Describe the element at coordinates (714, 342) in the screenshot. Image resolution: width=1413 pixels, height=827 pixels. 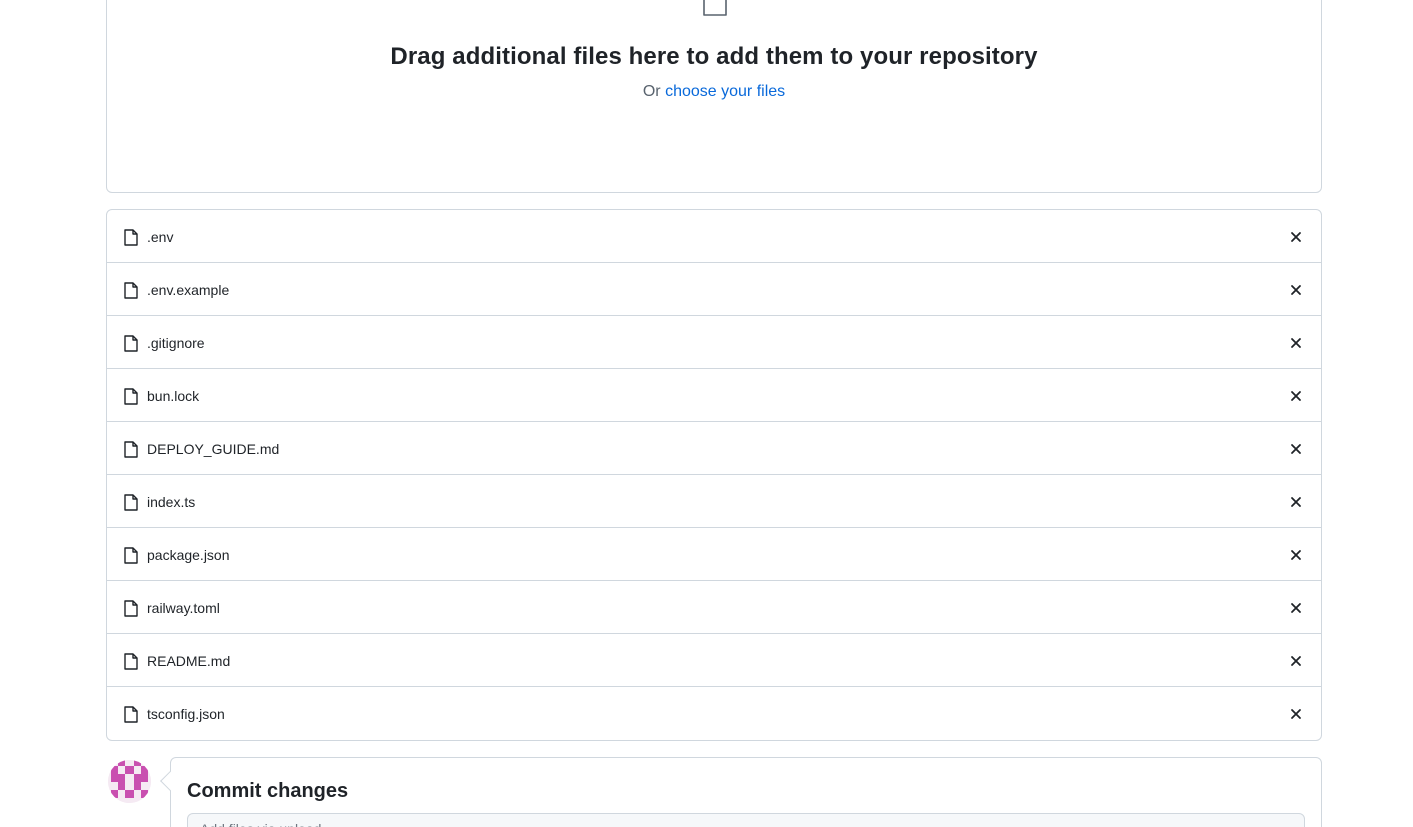
I see `file-row: .gitignore` at that location.